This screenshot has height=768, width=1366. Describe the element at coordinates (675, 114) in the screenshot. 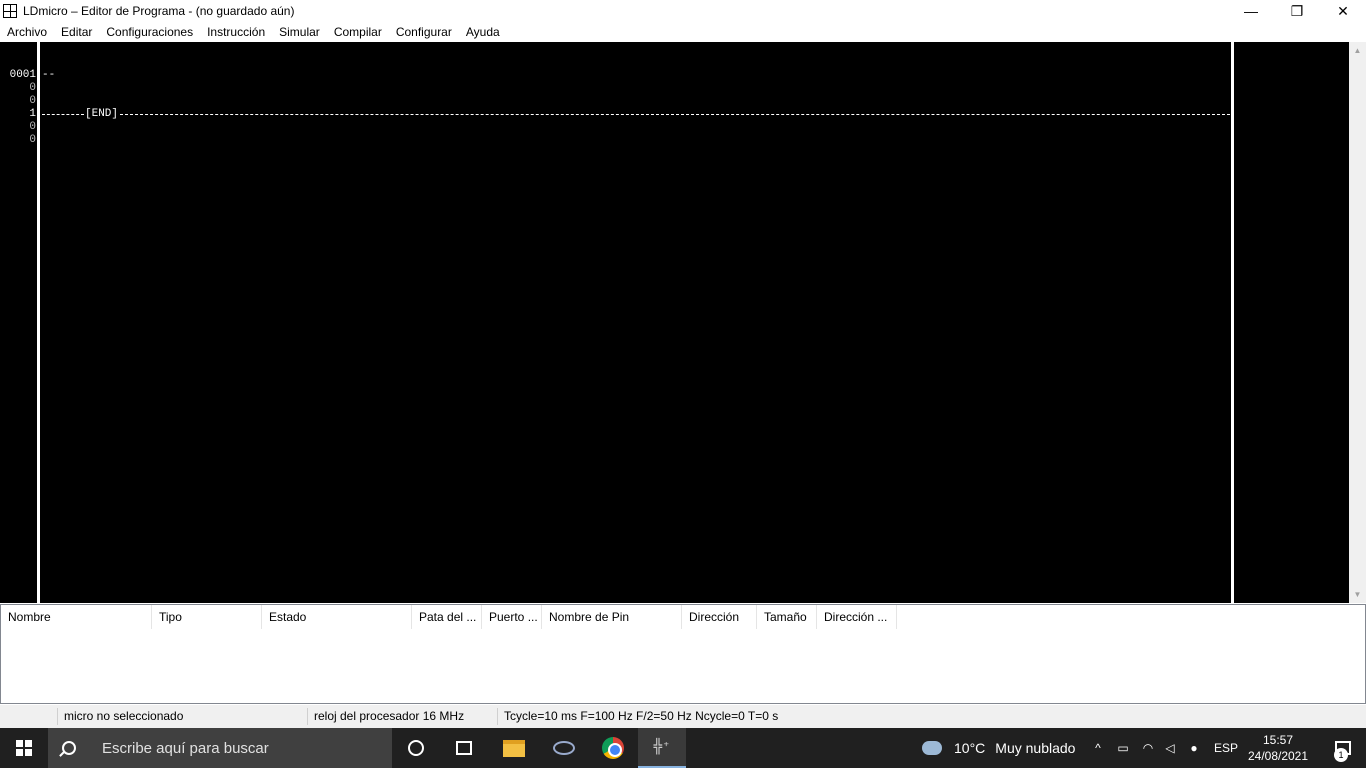

I see `end-wire-right` at that location.